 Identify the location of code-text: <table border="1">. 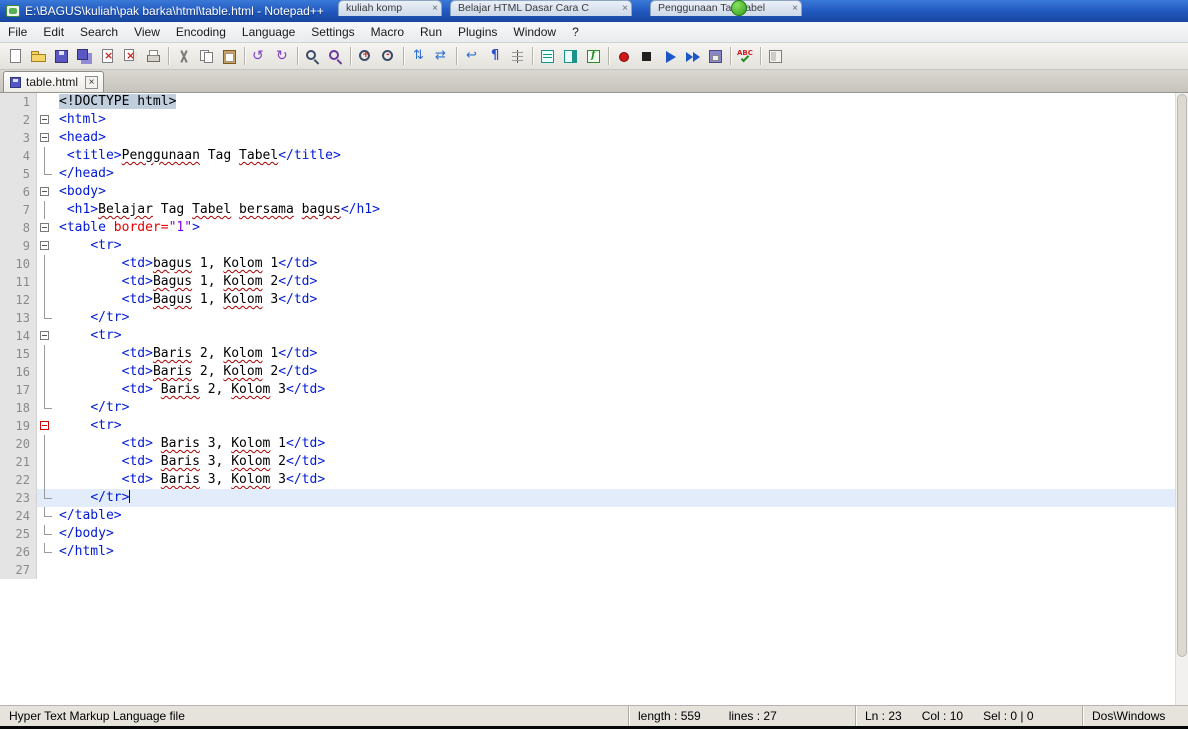
(621, 228).